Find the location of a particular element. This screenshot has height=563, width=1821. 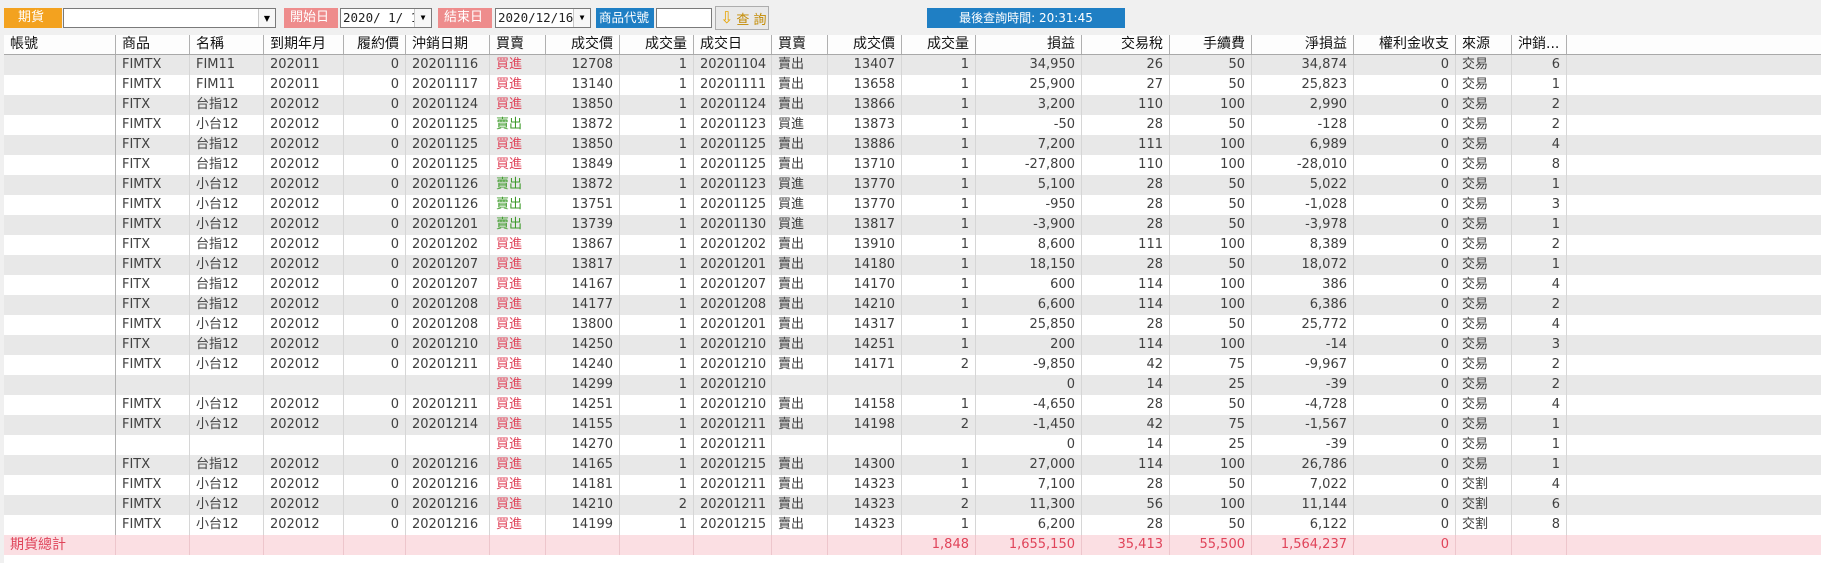

query-button: ⇩ 查 詢 is located at coordinates (742, 18).